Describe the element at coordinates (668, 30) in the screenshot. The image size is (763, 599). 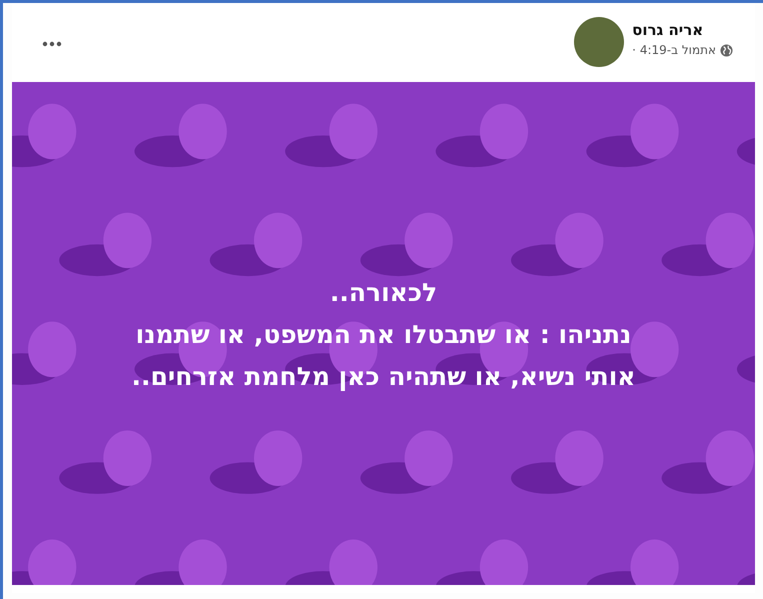
I see `author-name: אריה גרוס` at that location.